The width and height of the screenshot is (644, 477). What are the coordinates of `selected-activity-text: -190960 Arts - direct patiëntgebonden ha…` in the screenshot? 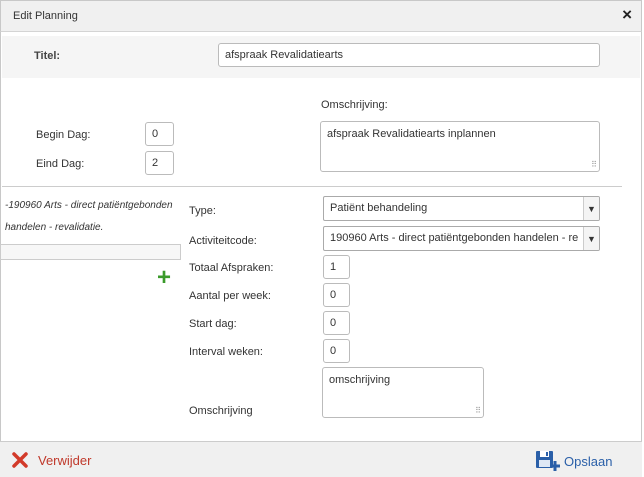 It's located at (92, 217).